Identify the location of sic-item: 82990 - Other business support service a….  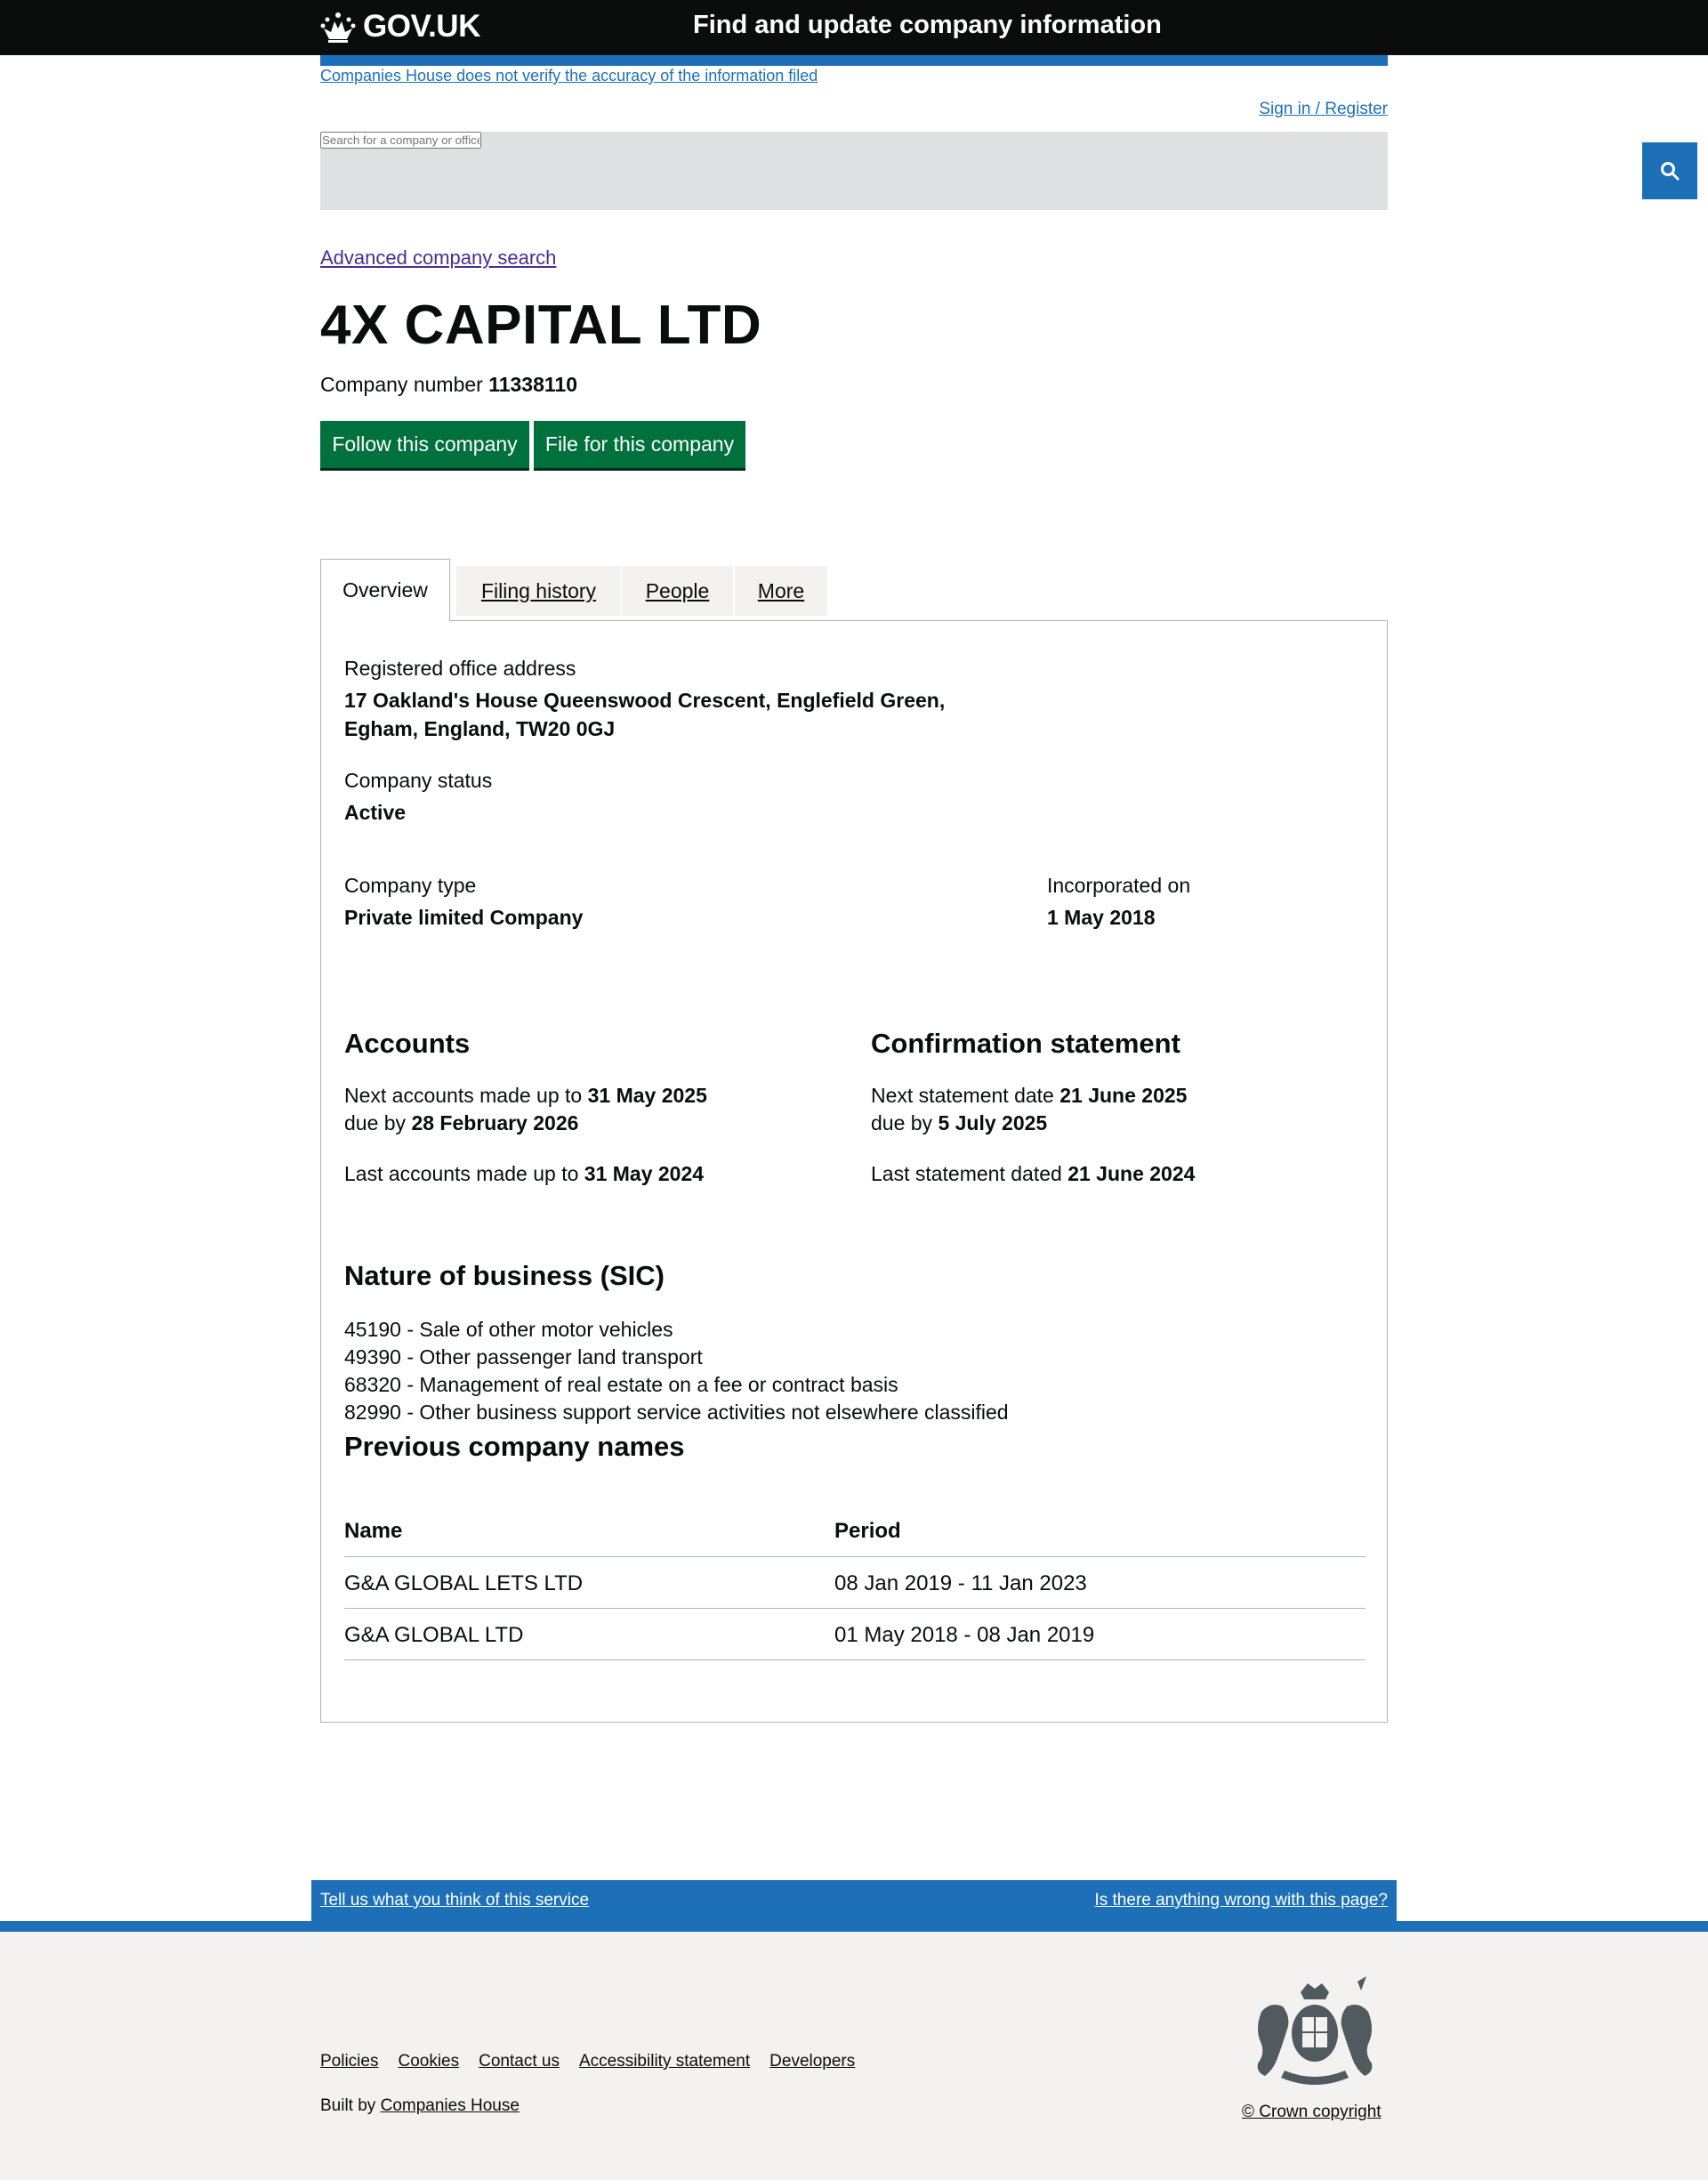
(676, 1413).